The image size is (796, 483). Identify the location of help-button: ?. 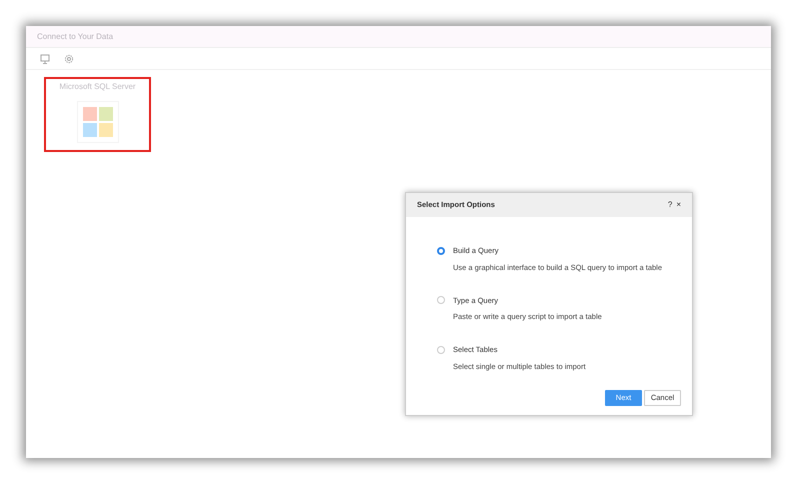
(670, 205).